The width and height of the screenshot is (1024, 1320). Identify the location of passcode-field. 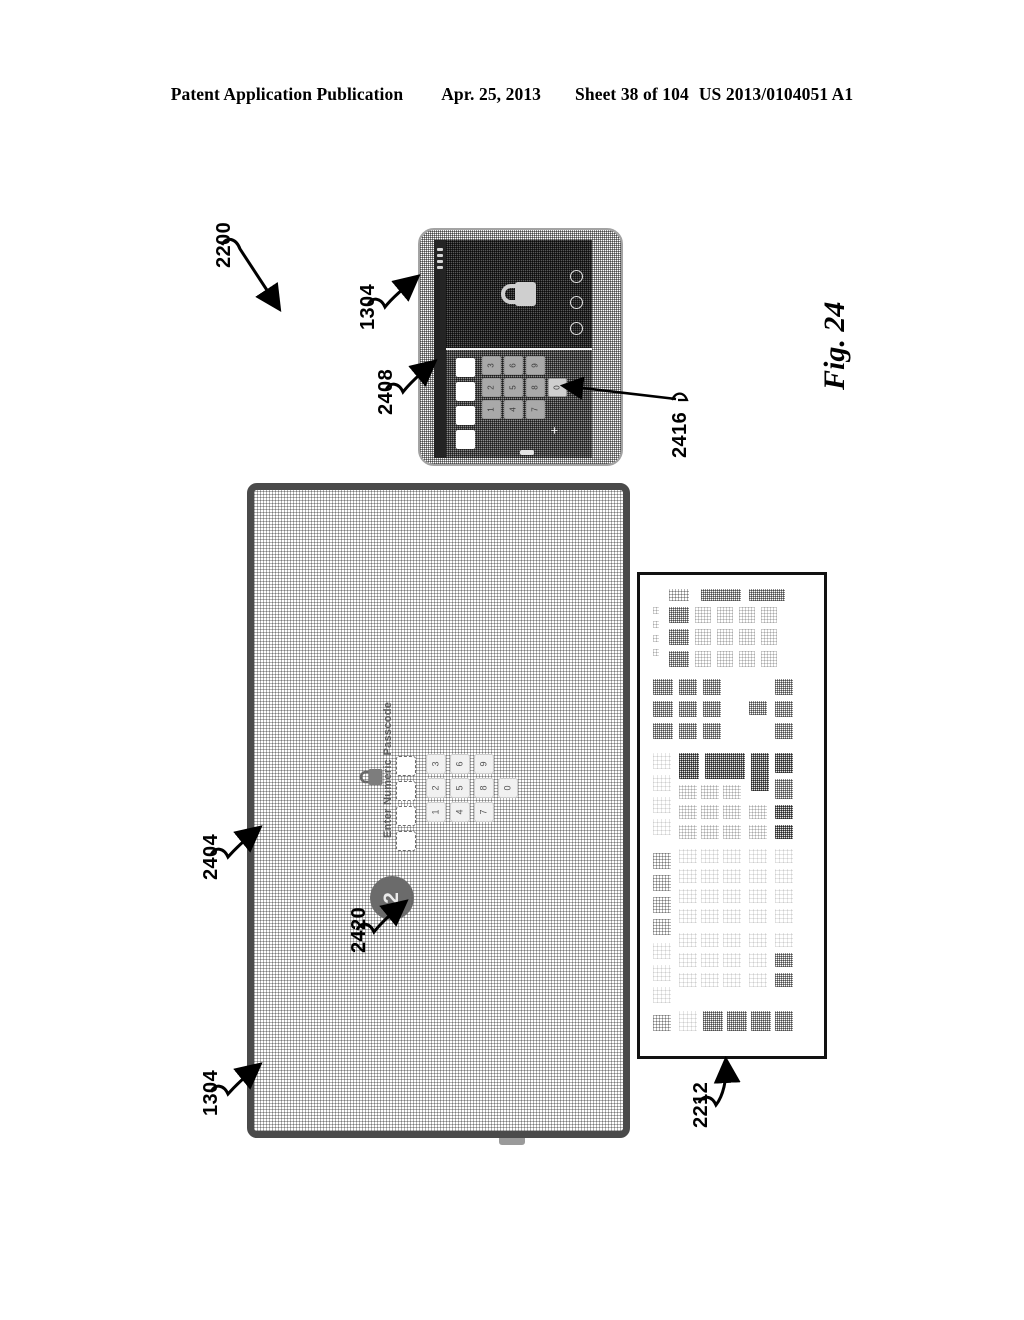
(406, 803).